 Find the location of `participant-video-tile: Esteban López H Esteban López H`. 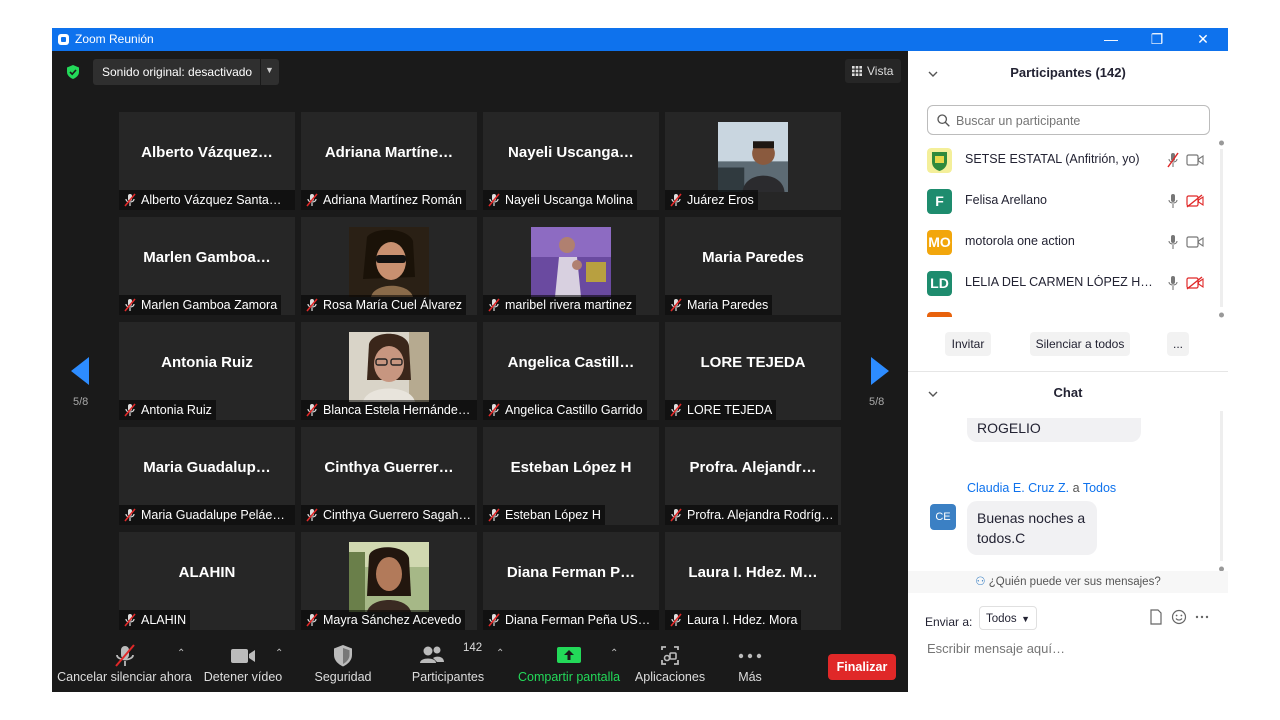

participant-video-tile: Esteban López H Esteban López H is located at coordinates (571, 476).